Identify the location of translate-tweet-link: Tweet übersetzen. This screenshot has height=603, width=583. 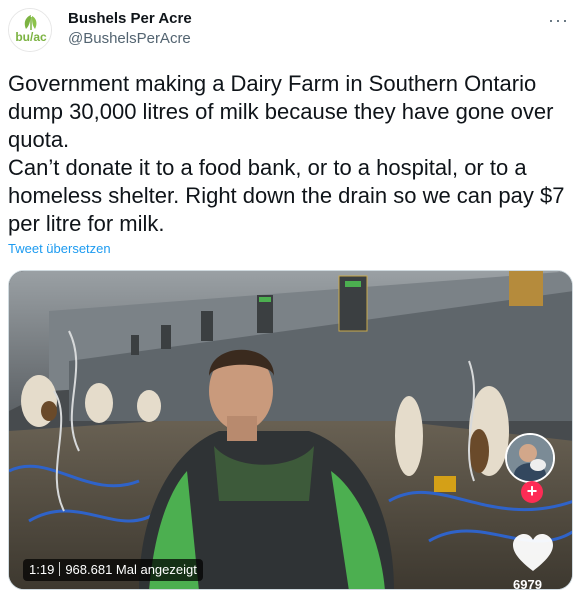
(59, 248).